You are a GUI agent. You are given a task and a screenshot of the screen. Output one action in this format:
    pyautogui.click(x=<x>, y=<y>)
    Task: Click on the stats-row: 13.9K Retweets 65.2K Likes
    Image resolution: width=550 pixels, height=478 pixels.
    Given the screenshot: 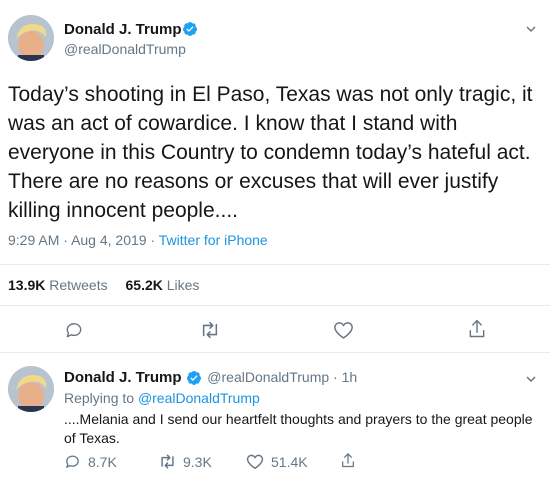 What is the action you would take?
    pyautogui.click(x=103, y=285)
    